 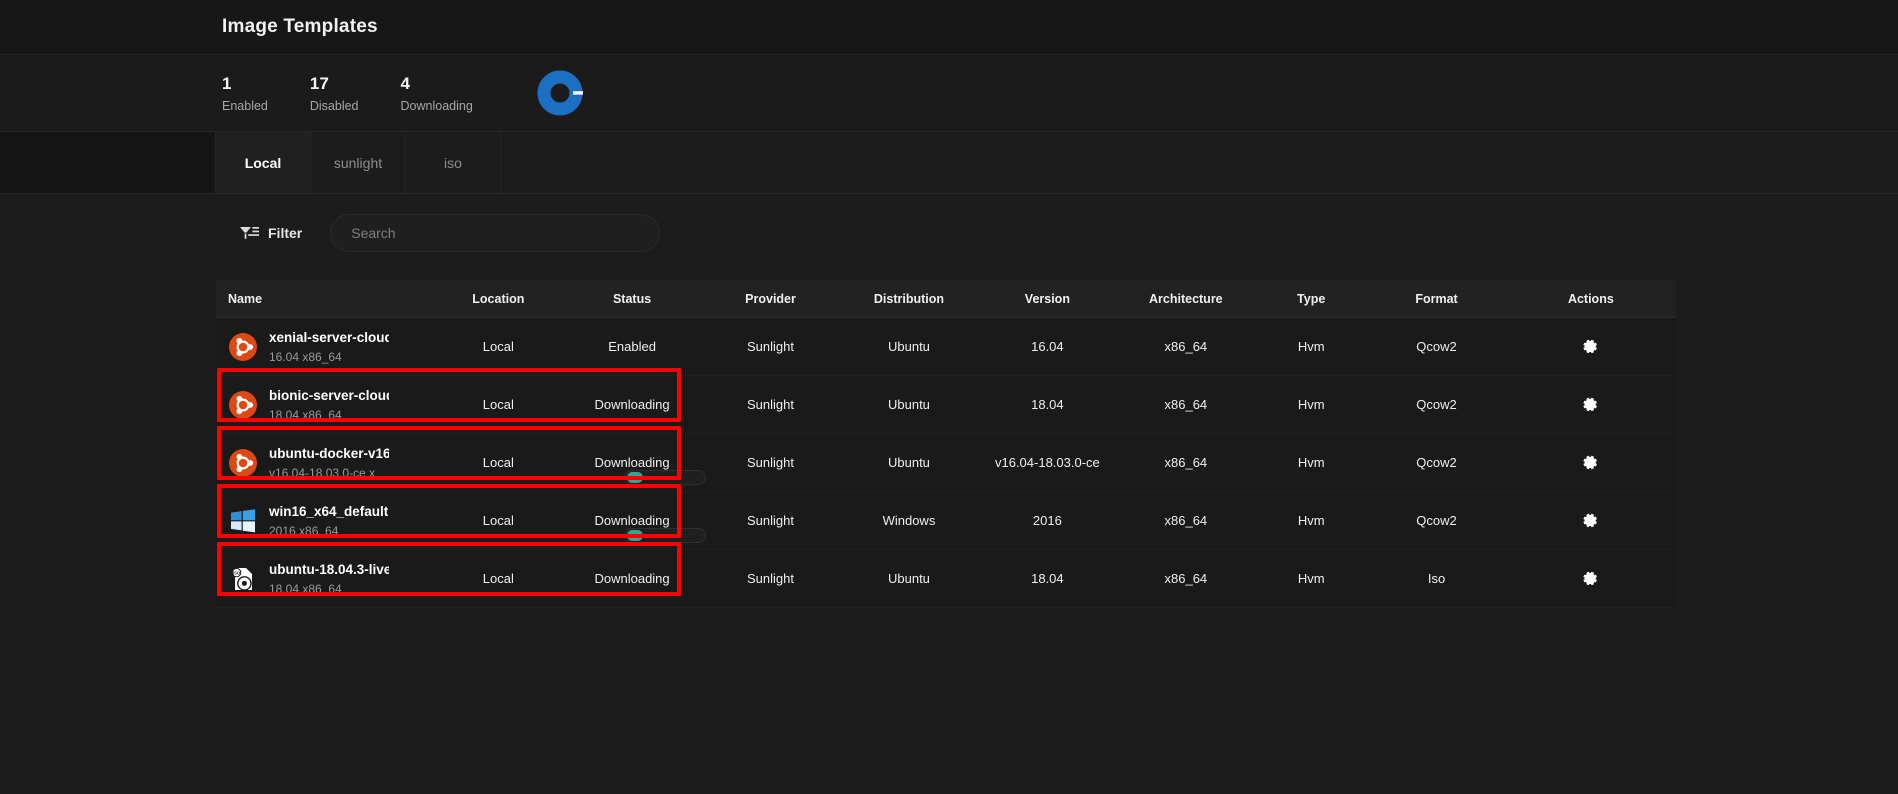 I want to click on tab-local-label: Local, so click(x=263, y=162).